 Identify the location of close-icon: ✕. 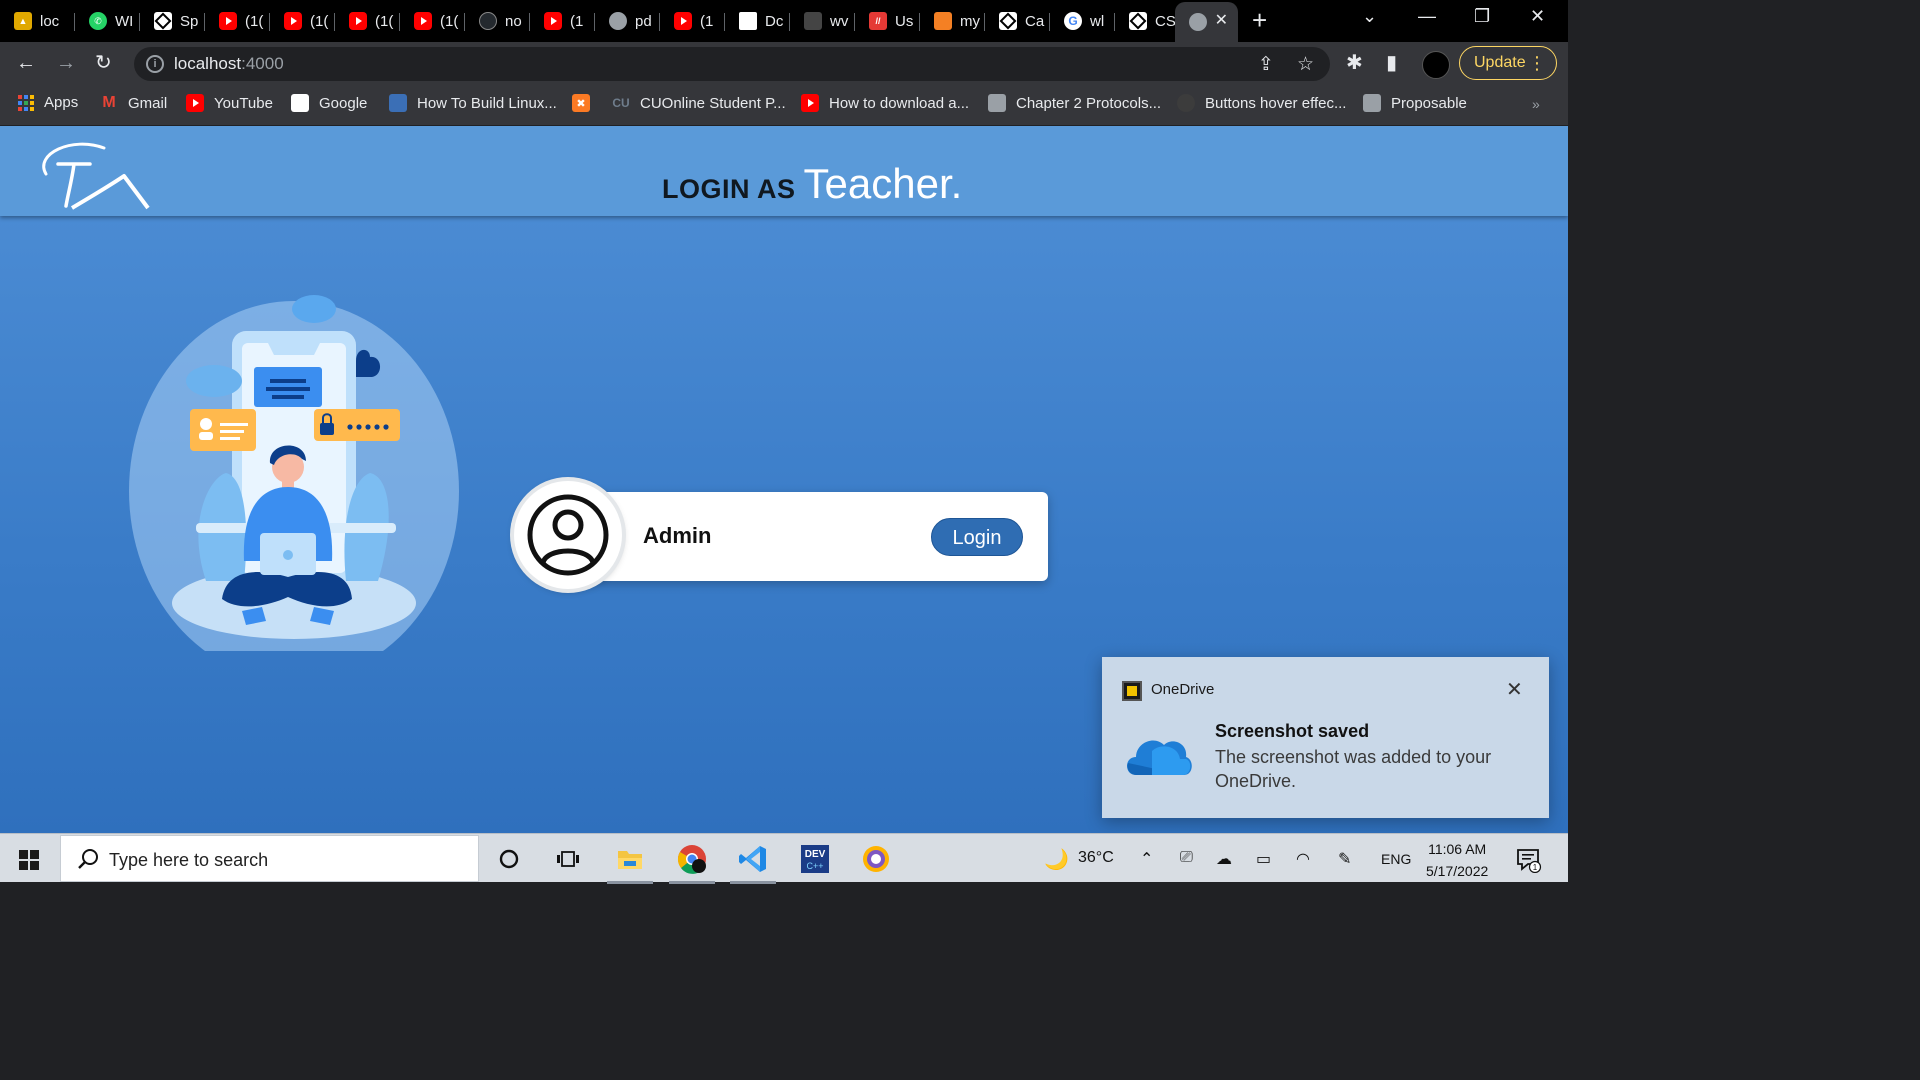
(1514, 689).